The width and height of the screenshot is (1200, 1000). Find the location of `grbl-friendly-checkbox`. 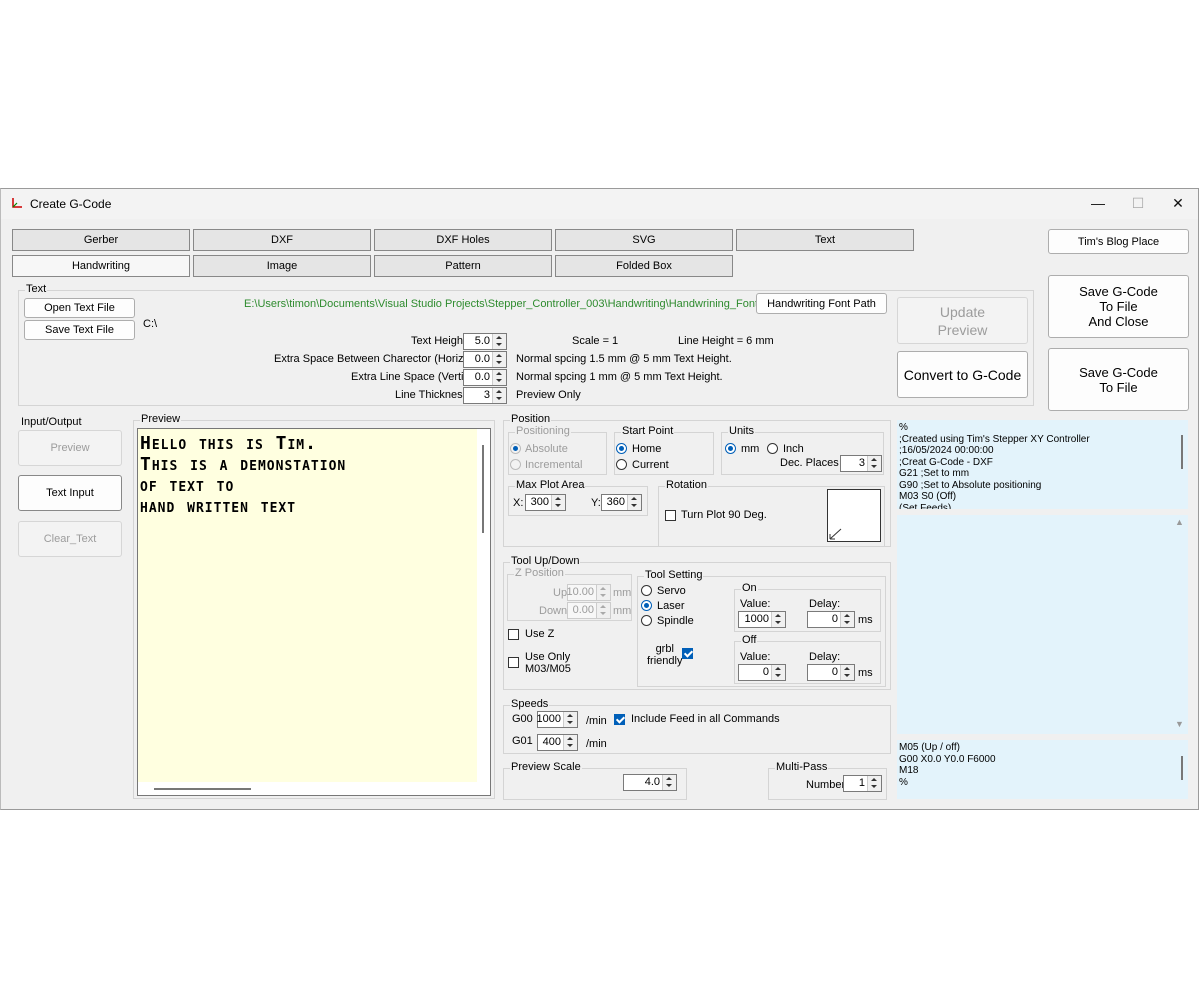

grbl-friendly-checkbox is located at coordinates (687, 653).